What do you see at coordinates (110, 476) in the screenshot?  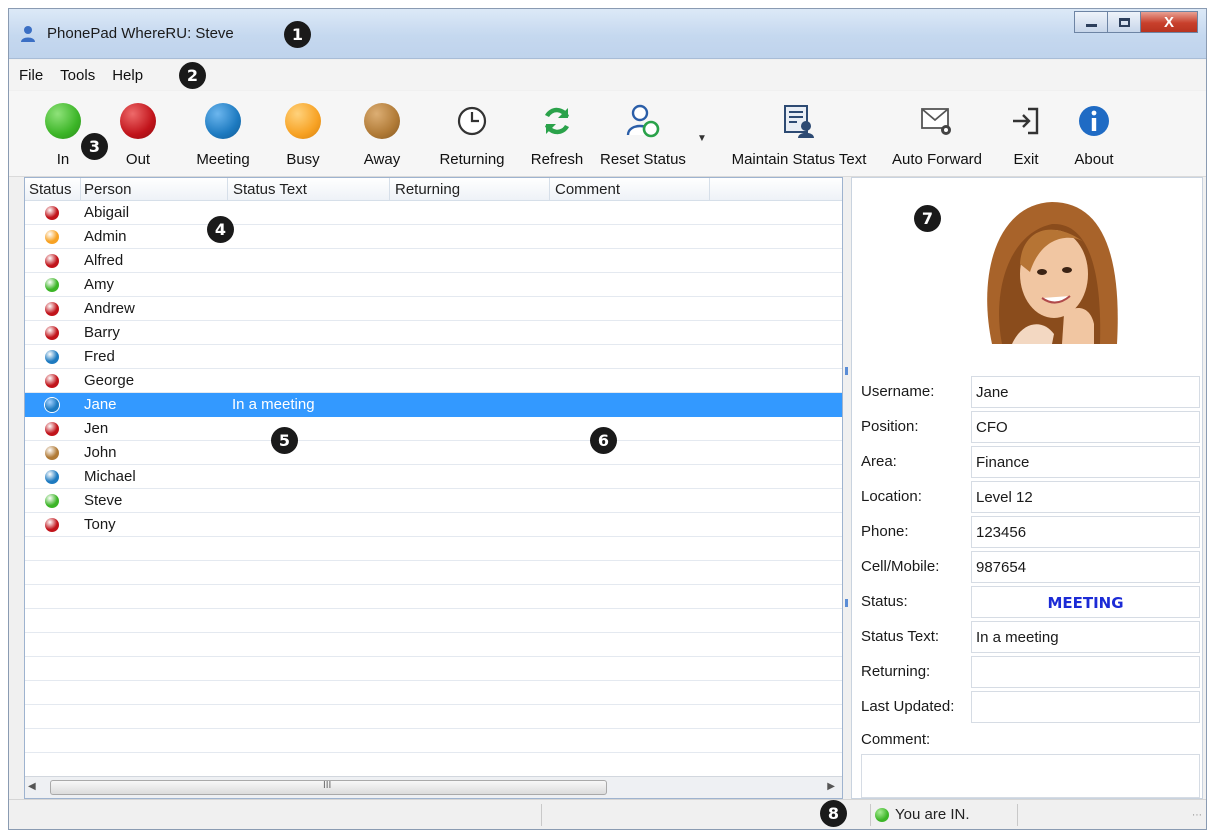 I see `person-name: Michael` at bounding box center [110, 476].